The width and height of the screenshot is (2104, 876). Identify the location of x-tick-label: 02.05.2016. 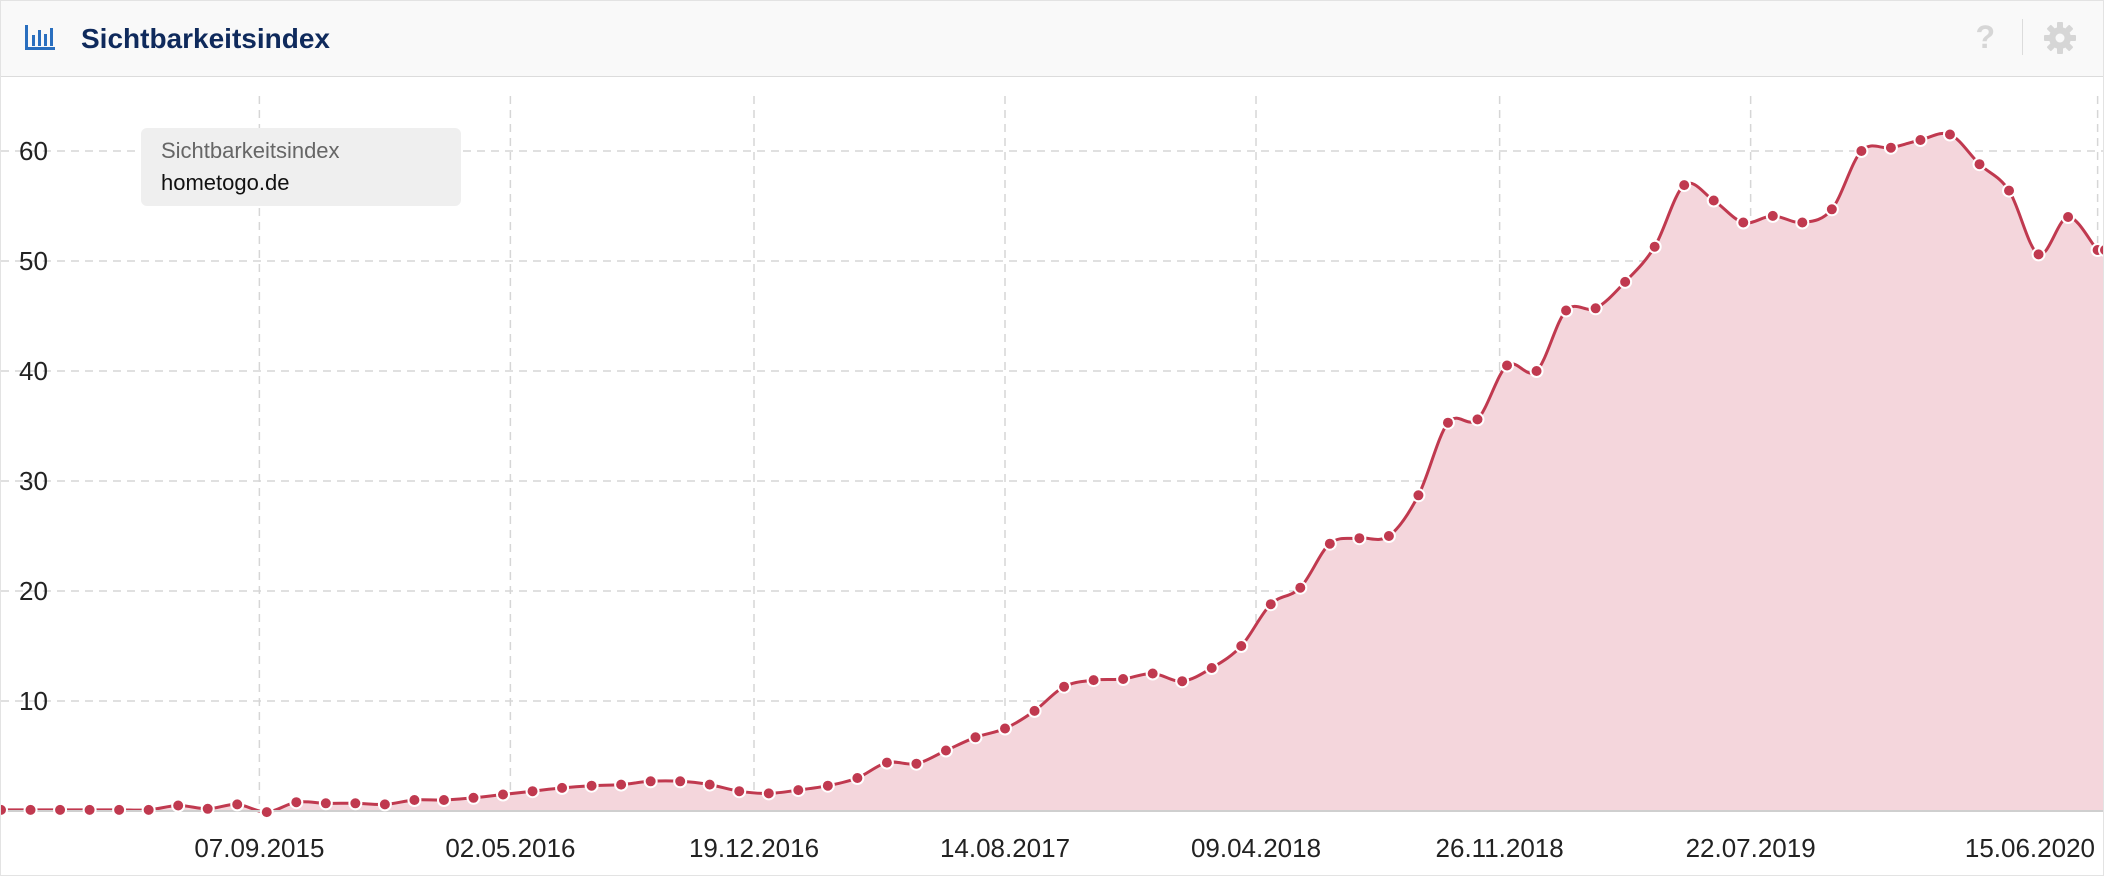
(510, 848).